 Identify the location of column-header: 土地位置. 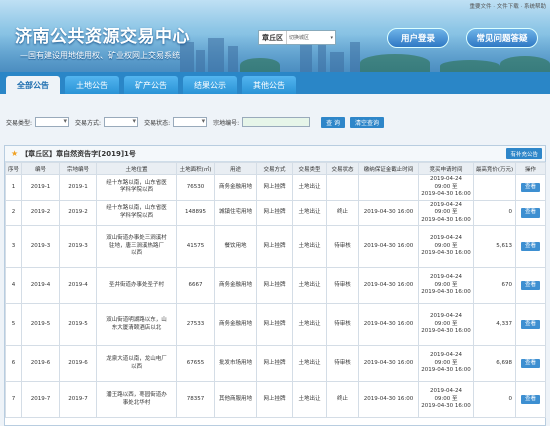
(136, 168).